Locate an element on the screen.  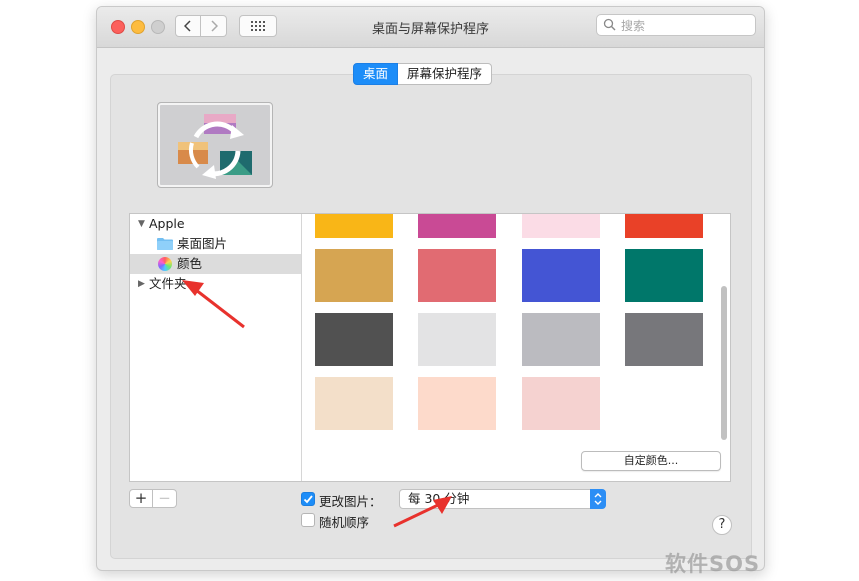
rotating-pictures-icon is located at coordinates (215, 146).